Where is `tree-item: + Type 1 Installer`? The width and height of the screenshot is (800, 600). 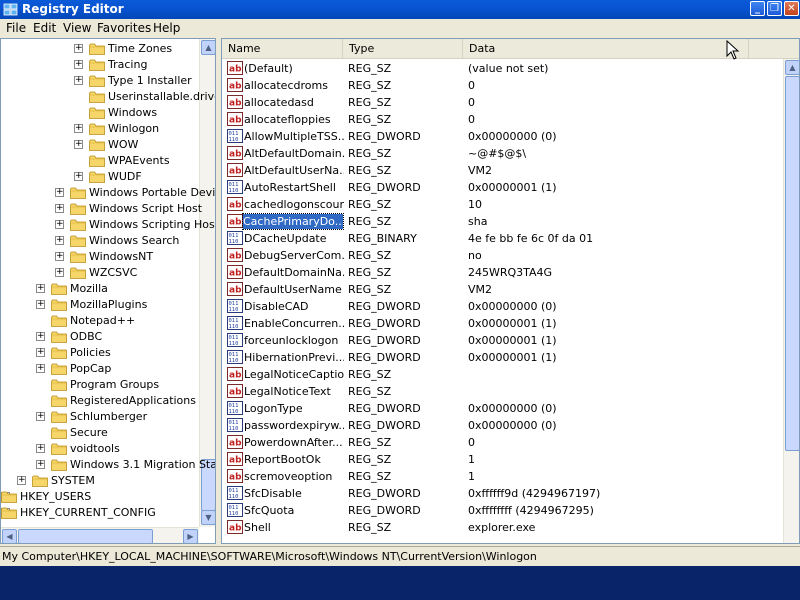 tree-item: + Type 1 Installer is located at coordinates (100, 81).